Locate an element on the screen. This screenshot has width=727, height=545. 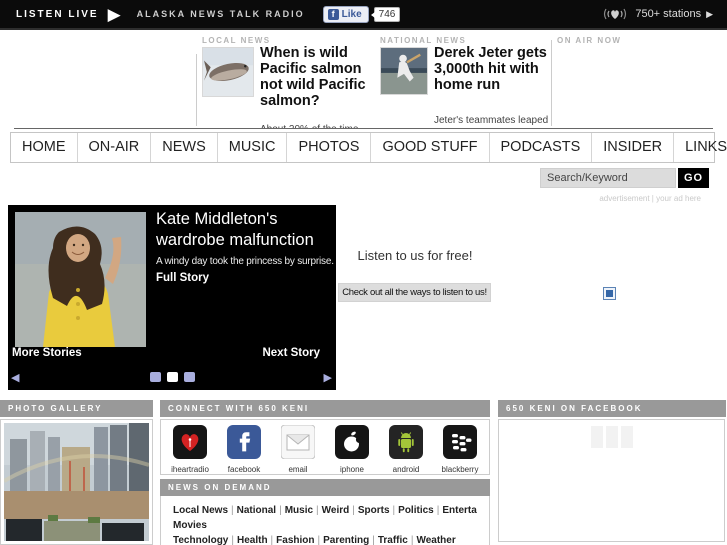
iphone-apple-icon is located at coordinates (352, 442).